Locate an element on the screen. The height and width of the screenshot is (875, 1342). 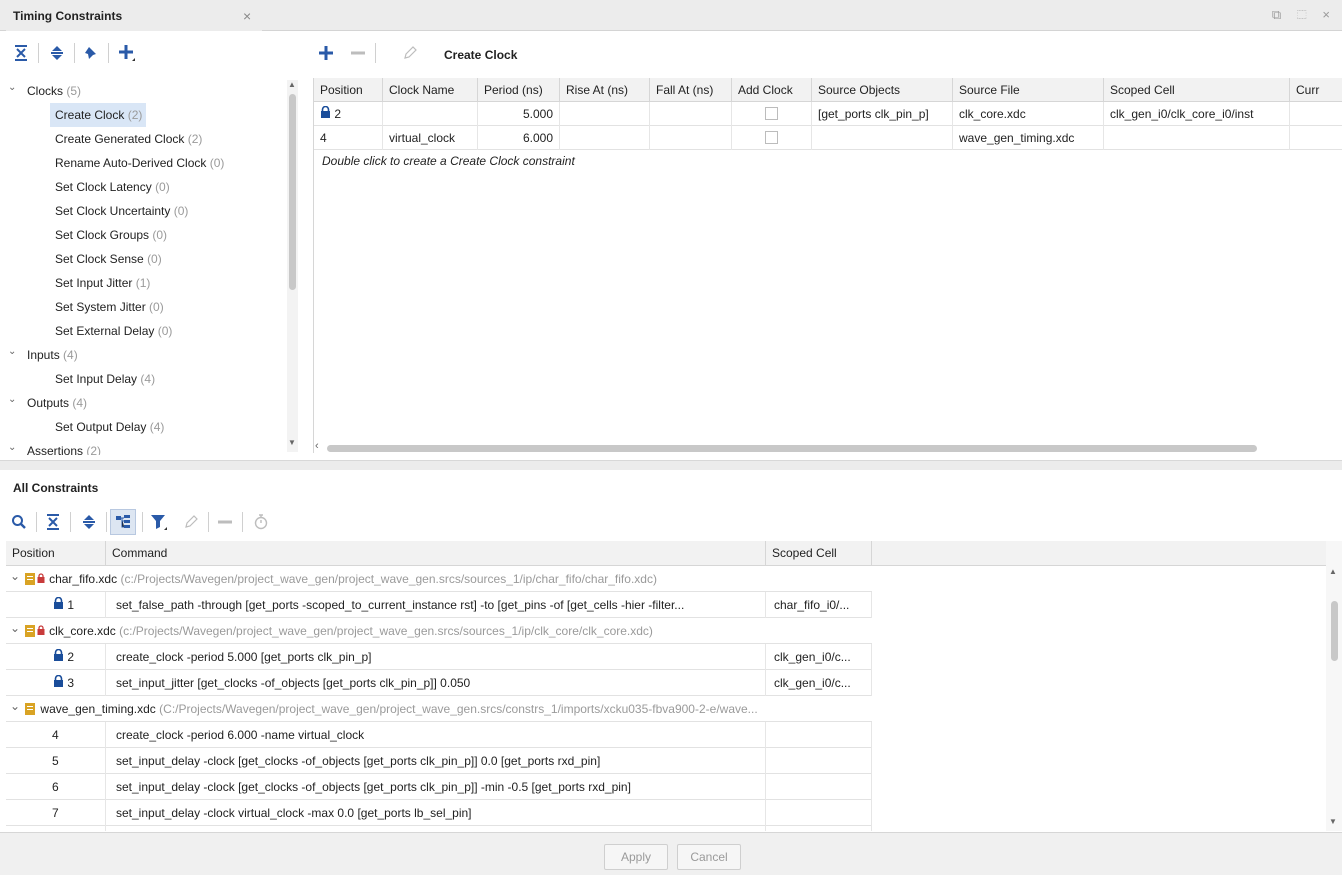
tree-item: Rename Auto-Derived Clock (0) is located at coordinates (139, 163).